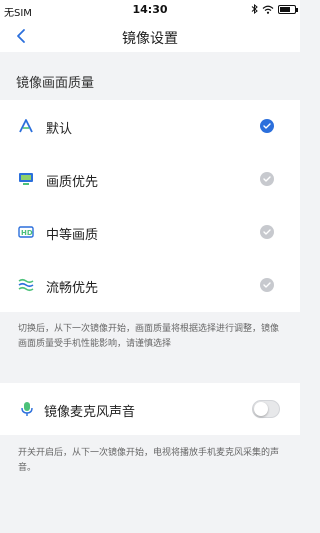 The height and width of the screenshot is (533, 320). What do you see at coordinates (149, 460) in the screenshot?
I see `mic-hint-text: 开关开启后，从下一次镜像开始，电视将播放手机麦克风采集的声音。` at bounding box center [149, 460].